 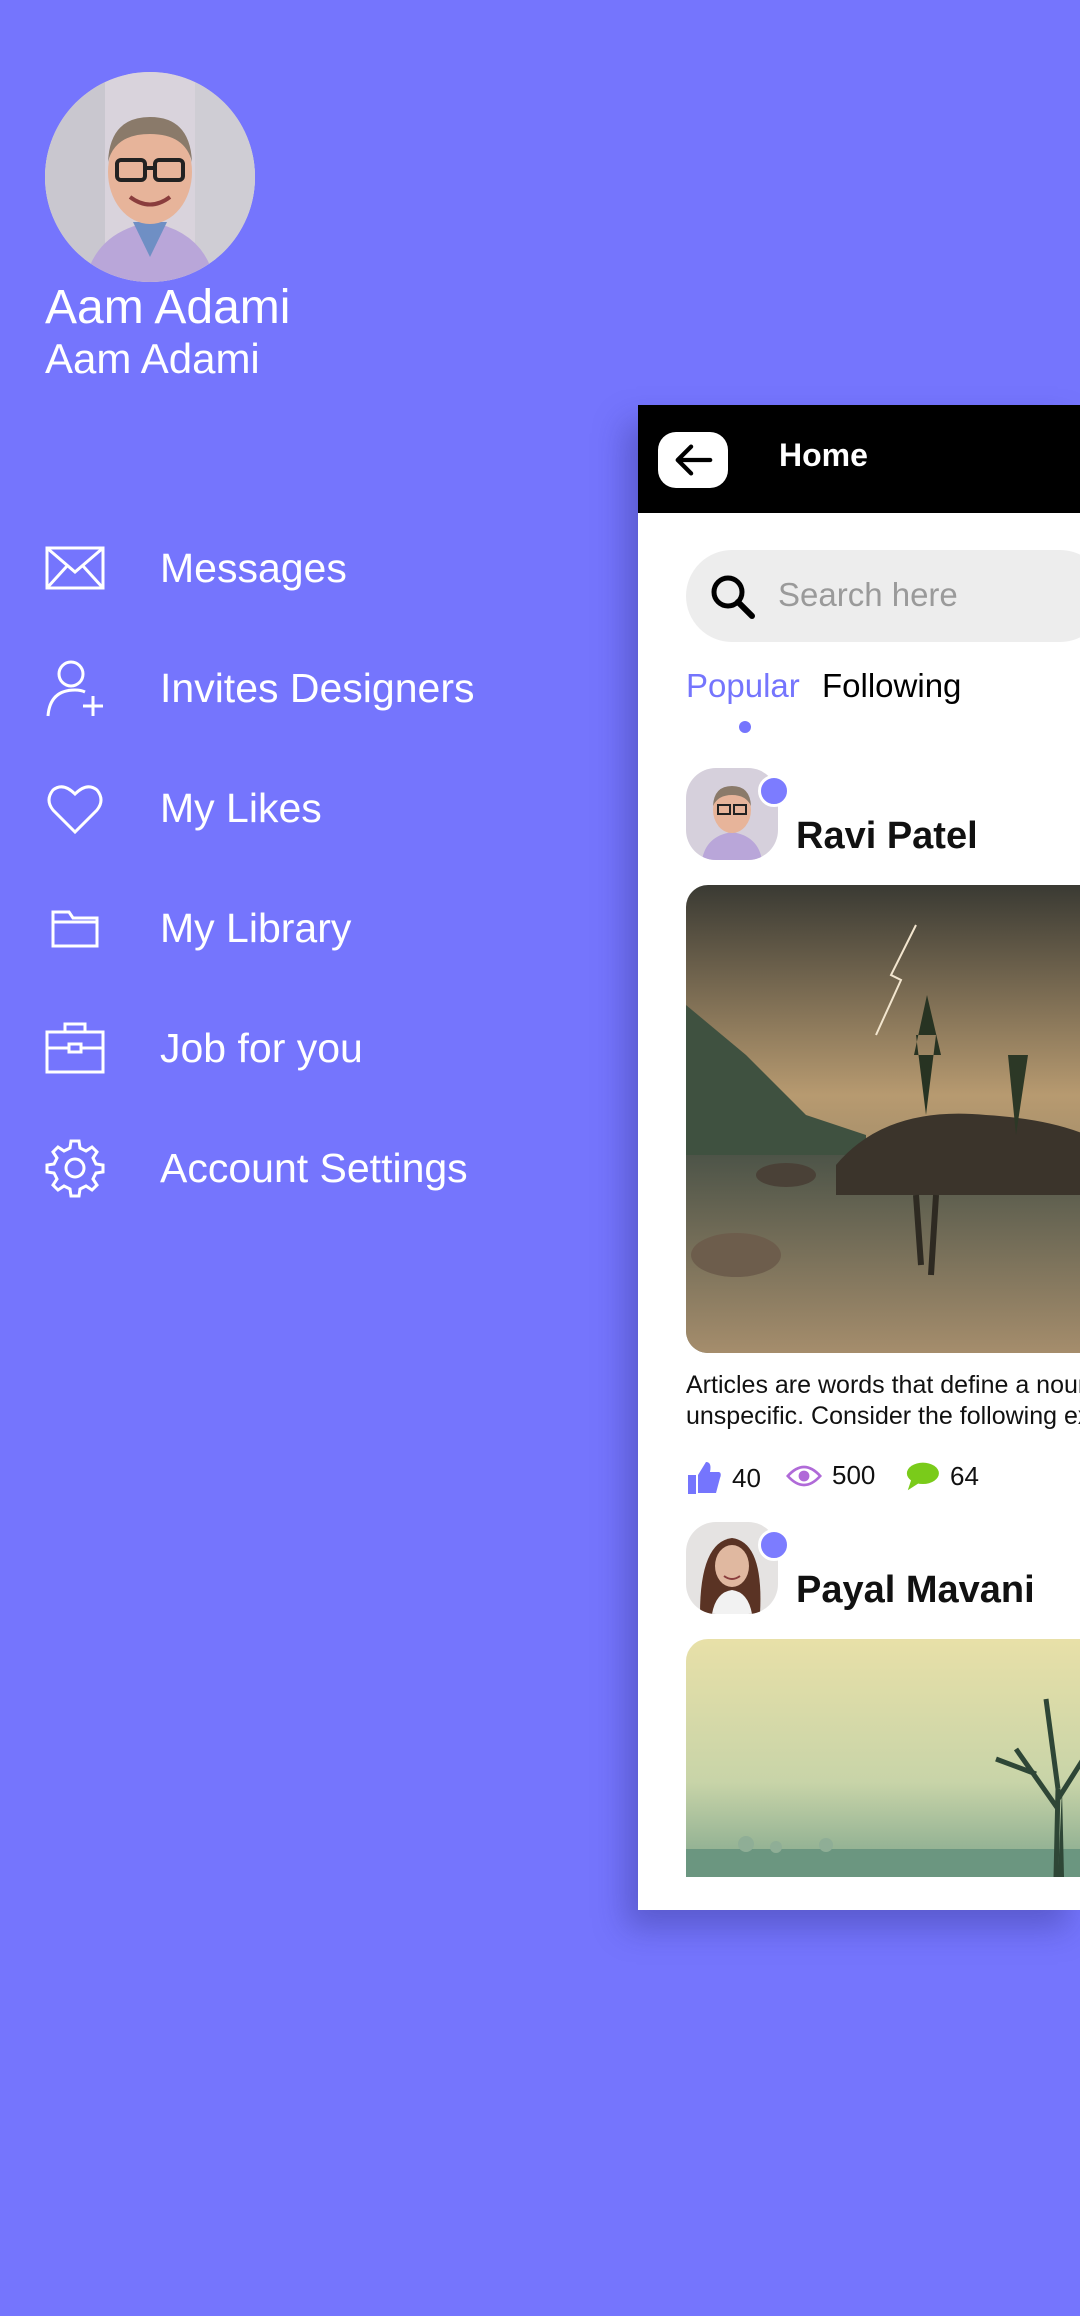 I want to click on profile-photo, so click(x=150, y=177).